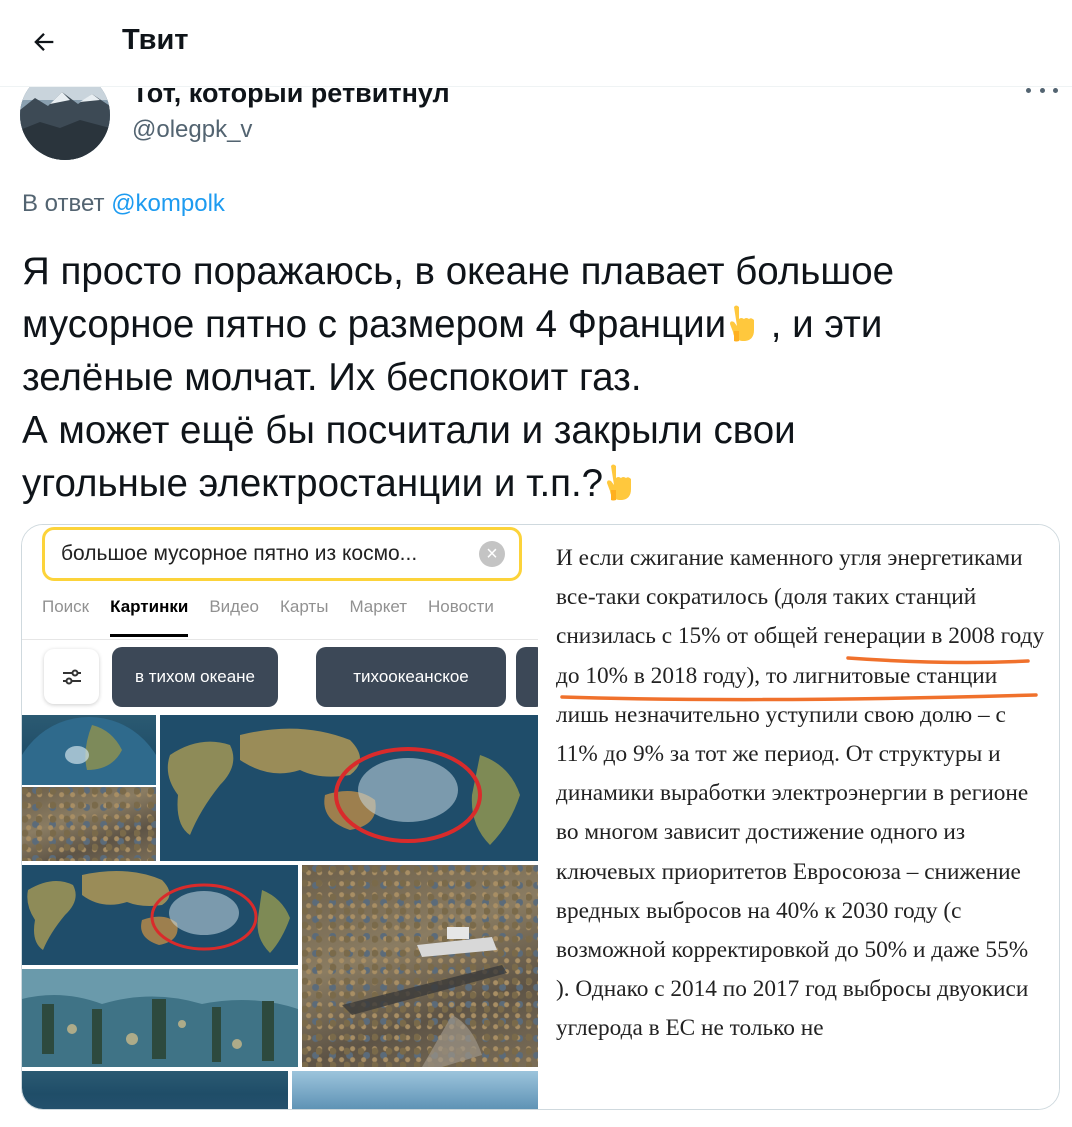 This screenshot has width=1072, height=1127. Describe the element at coordinates (461, 606) in the screenshot. I see `search-tab: Новости` at that location.